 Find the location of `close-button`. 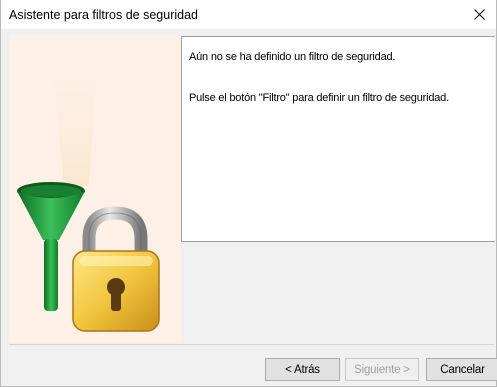

close-button is located at coordinates (479, 14).